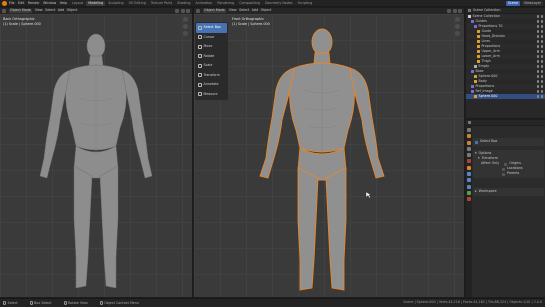 Image resolution: width=545 pixels, height=307 pixels. I want to click on properties-icon, so click(469, 122).